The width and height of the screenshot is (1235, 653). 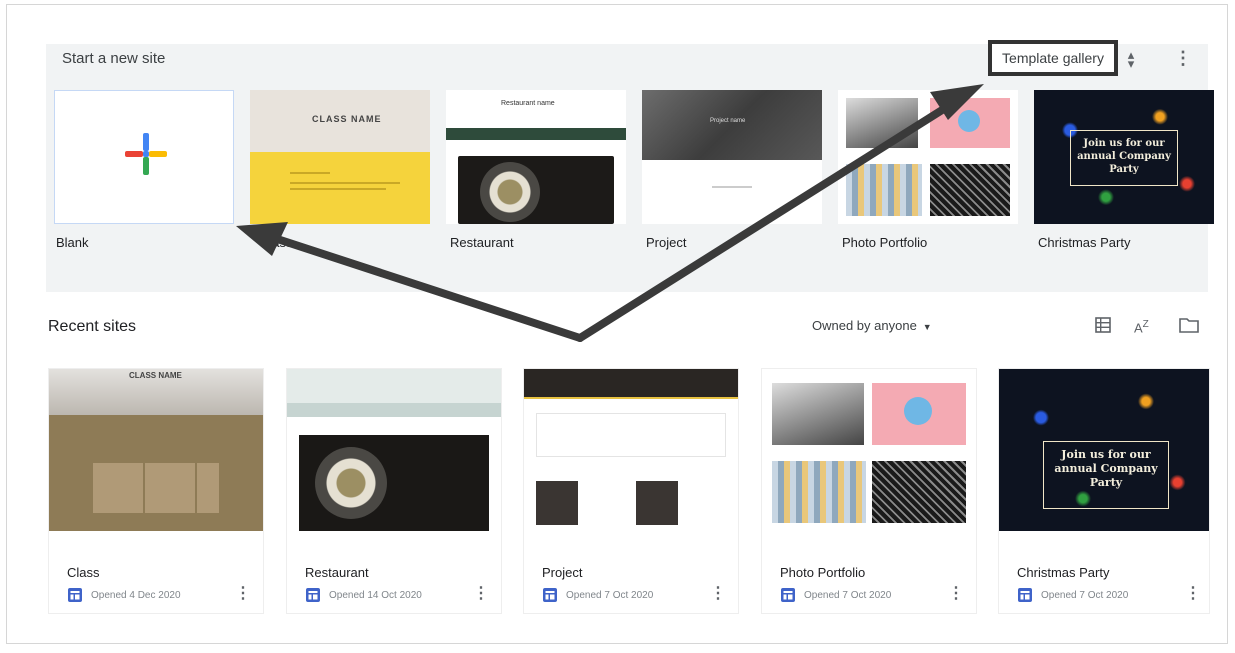 What do you see at coordinates (136, 595) in the screenshot?
I see `opened-date: Opened 4 Dec 2020` at bounding box center [136, 595].